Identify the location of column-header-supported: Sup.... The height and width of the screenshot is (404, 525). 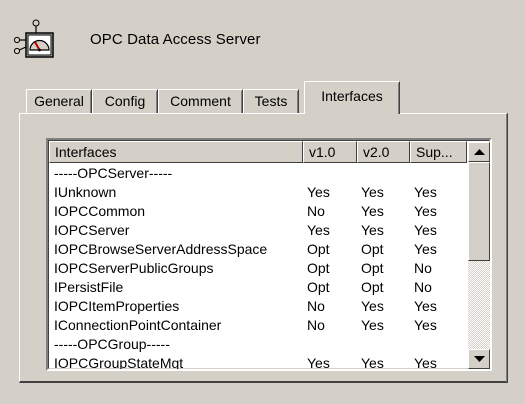
(438, 152).